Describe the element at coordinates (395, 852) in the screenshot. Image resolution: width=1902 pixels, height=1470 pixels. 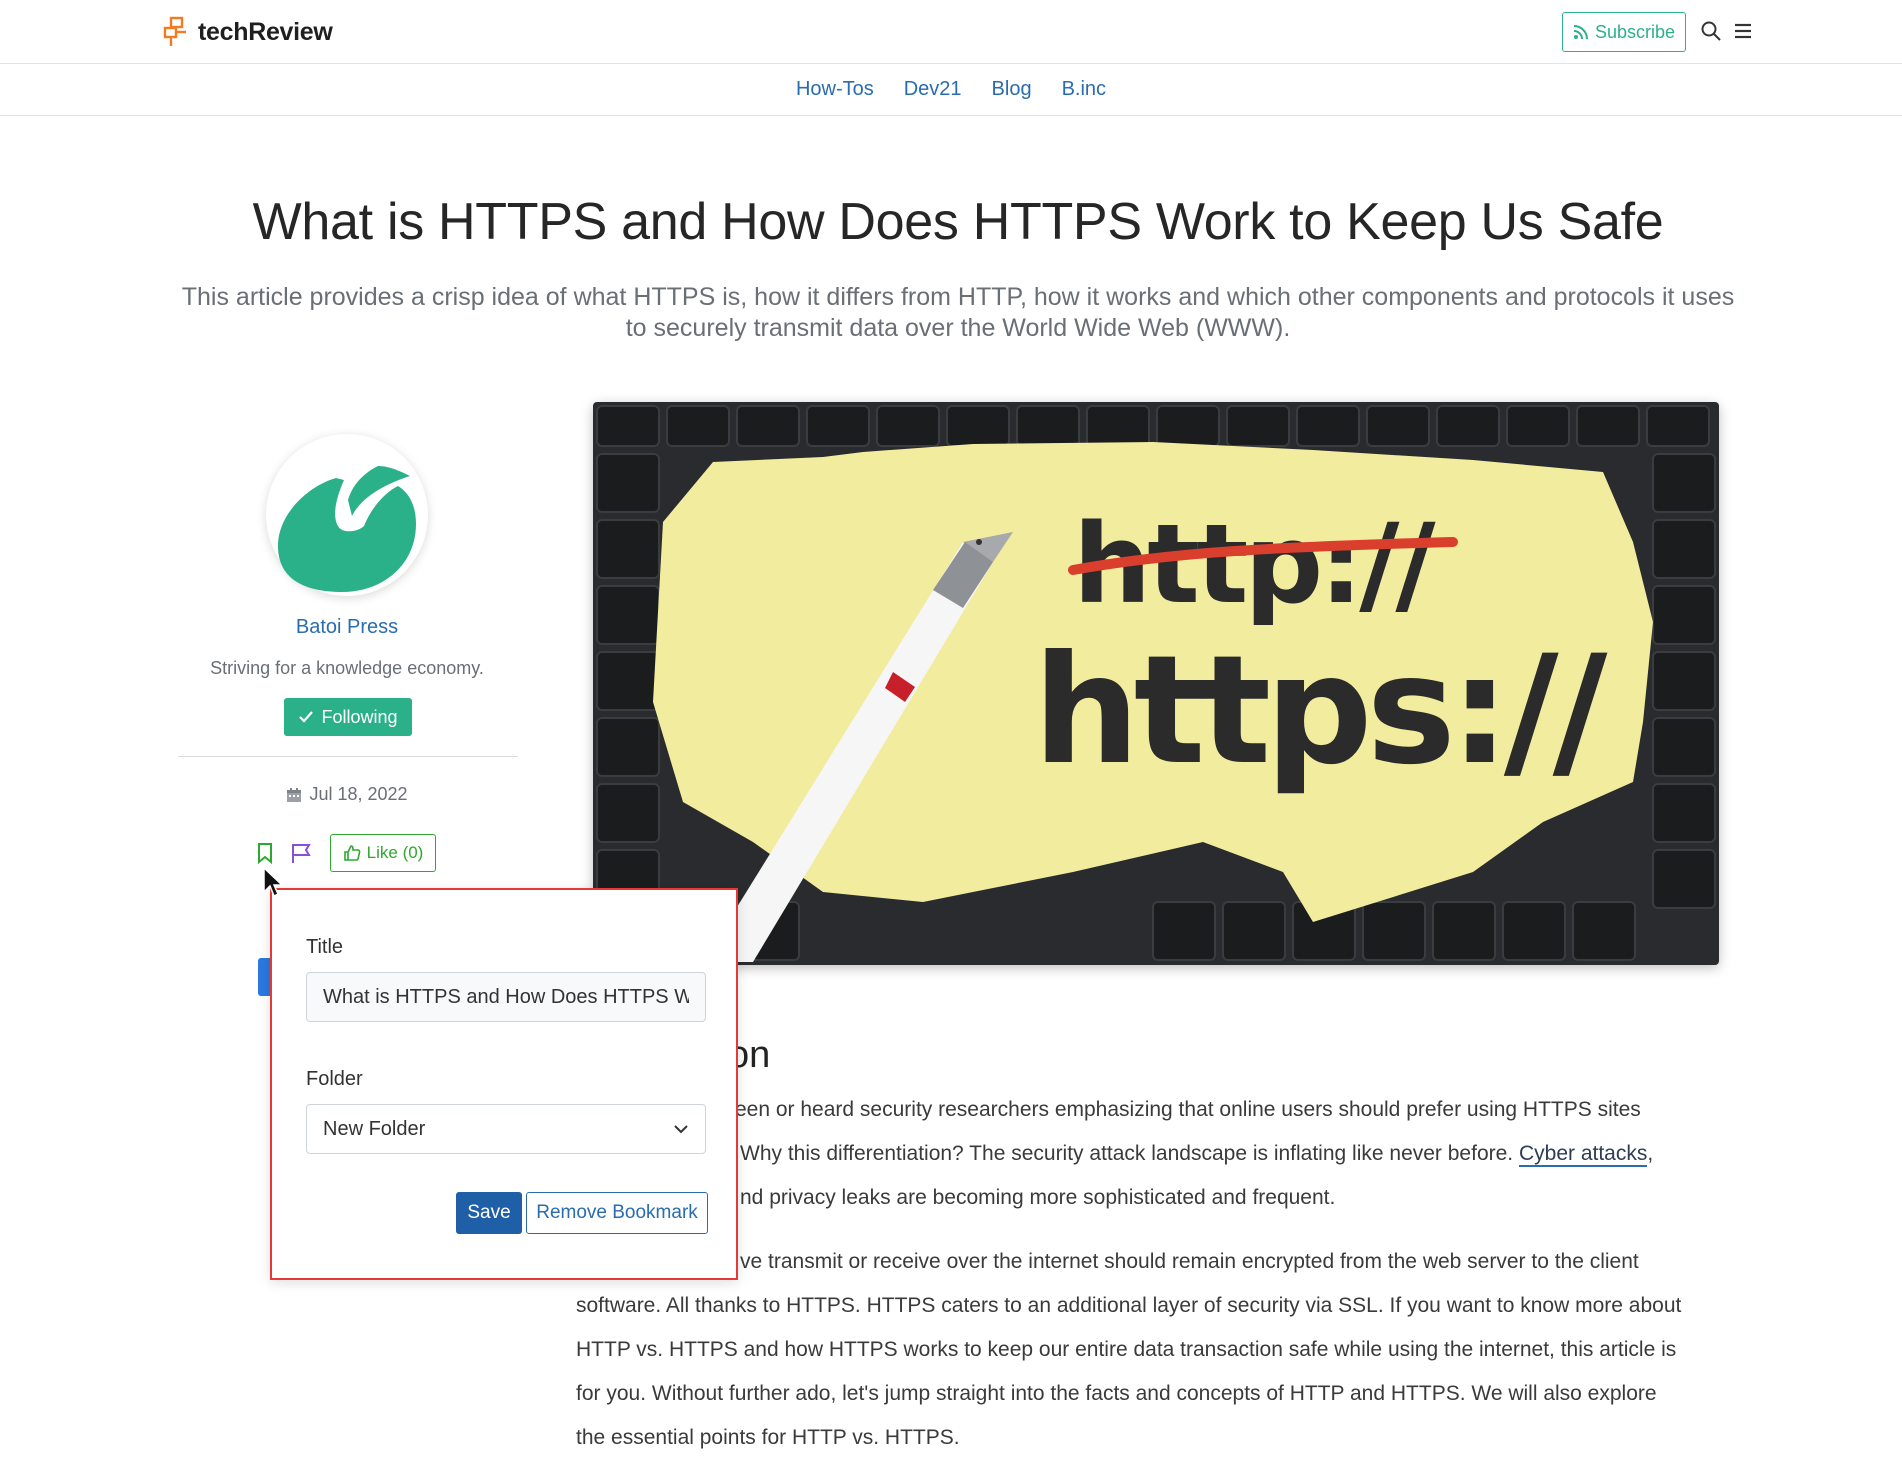
I see `like-label: Like (0)` at that location.